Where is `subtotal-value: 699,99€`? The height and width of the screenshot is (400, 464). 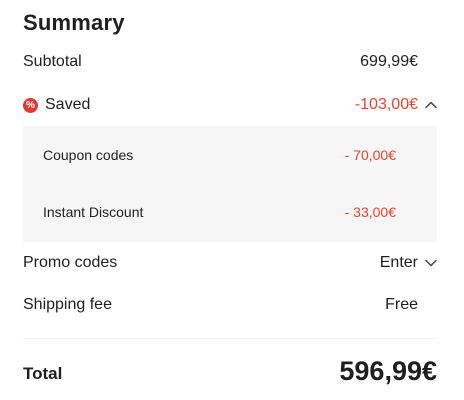 subtotal-value: 699,99€ is located at coordinates (389, 61).